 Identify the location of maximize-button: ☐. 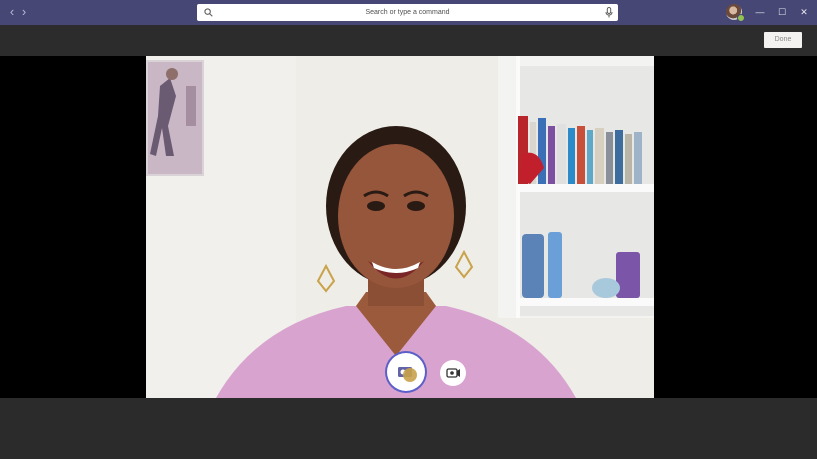
(782, 12).